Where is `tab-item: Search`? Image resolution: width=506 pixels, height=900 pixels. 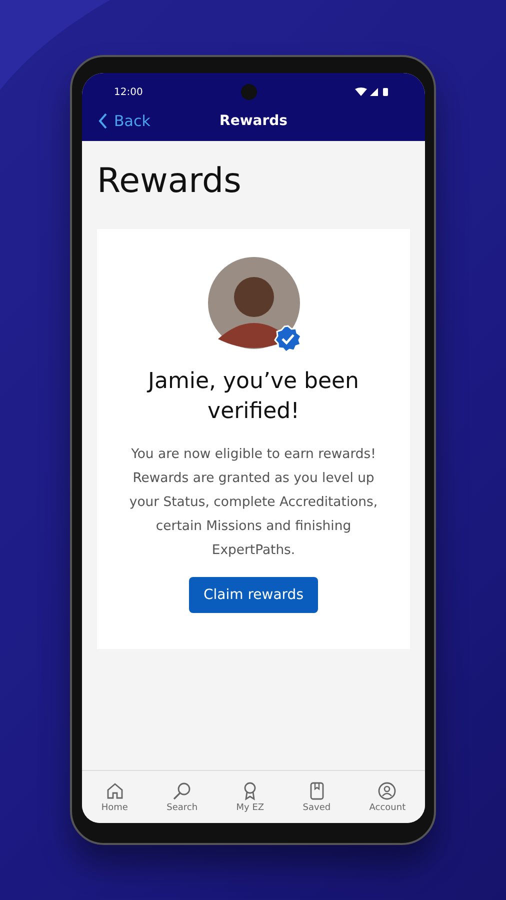 tab-item: Search is located at coordinates (182, 797).